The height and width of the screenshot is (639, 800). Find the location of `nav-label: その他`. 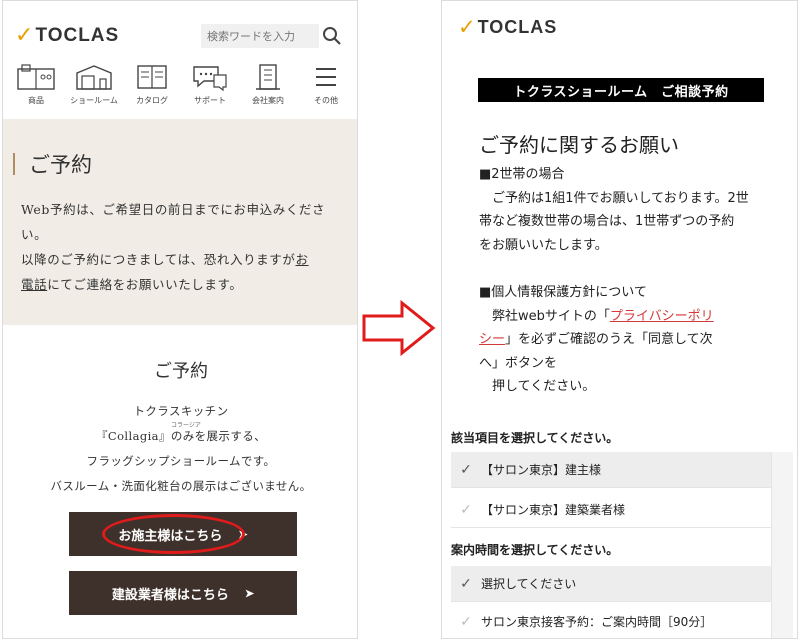

nav-label: その他 is located at coordinates (326, 100).